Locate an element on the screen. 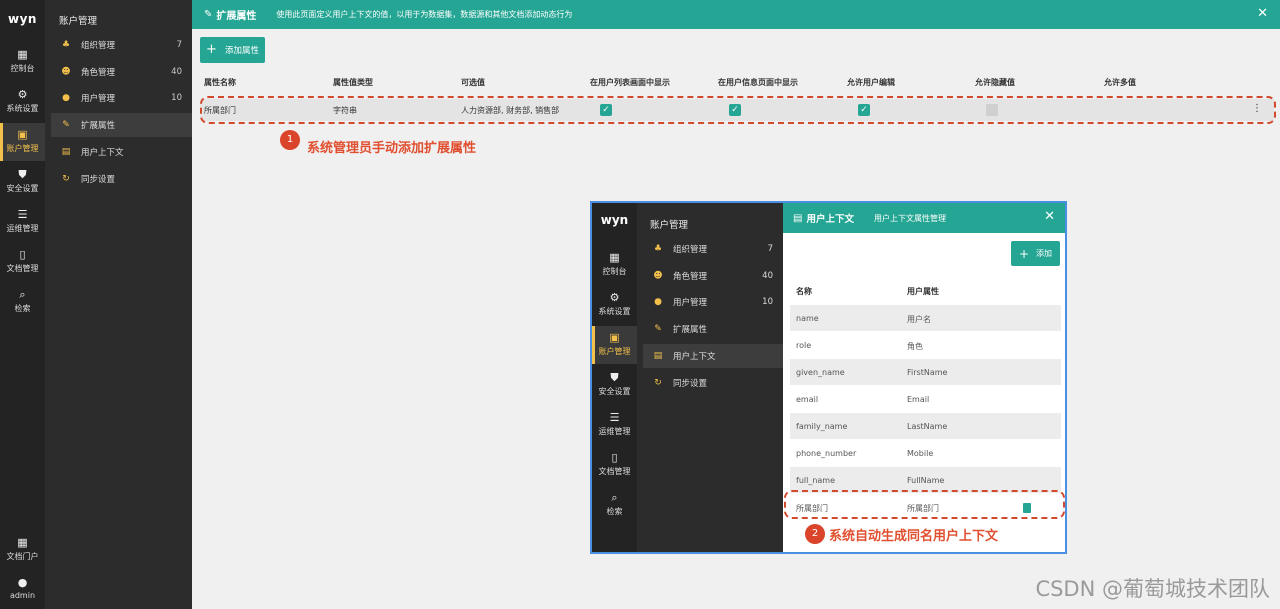 The width and height of the screenshot is (1280, 609). inset-header: ▤ 用户上下文 用户上下文属性管理 ✕ is located at coordinates (924, 218).